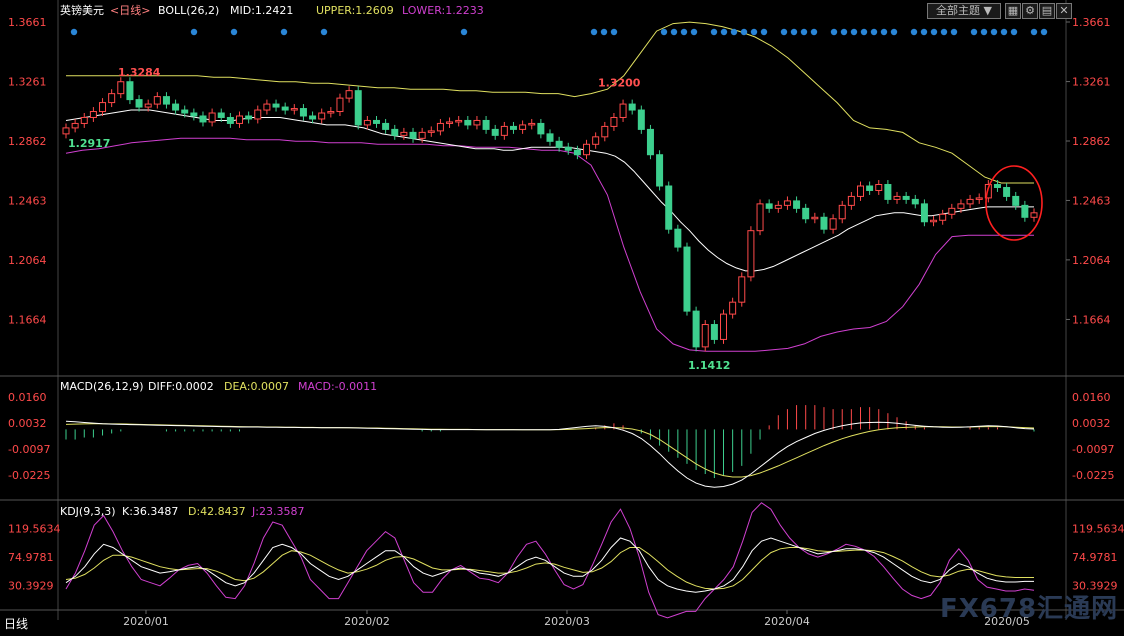 This screenshot has height=636, width=1124. Describe the element at coordinates (1091, 82) in the screenshot. I see `price-tick-right: 1.3261` at that location.